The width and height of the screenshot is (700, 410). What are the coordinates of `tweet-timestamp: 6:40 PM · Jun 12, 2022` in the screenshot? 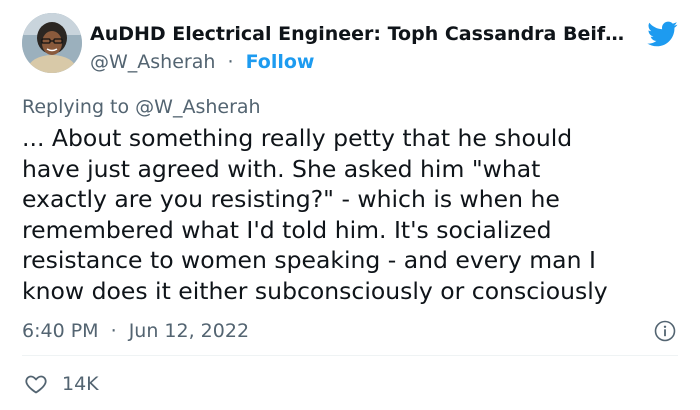 It's located at (135, 331).